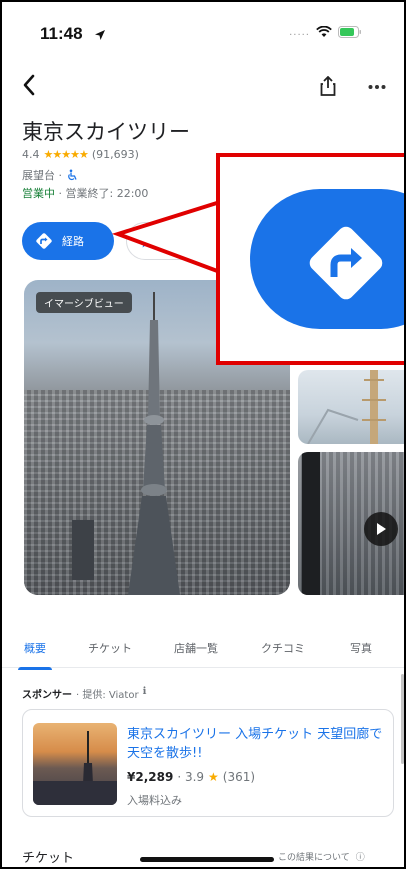  I want to click on ad-thumbnail, so click(75, 764).